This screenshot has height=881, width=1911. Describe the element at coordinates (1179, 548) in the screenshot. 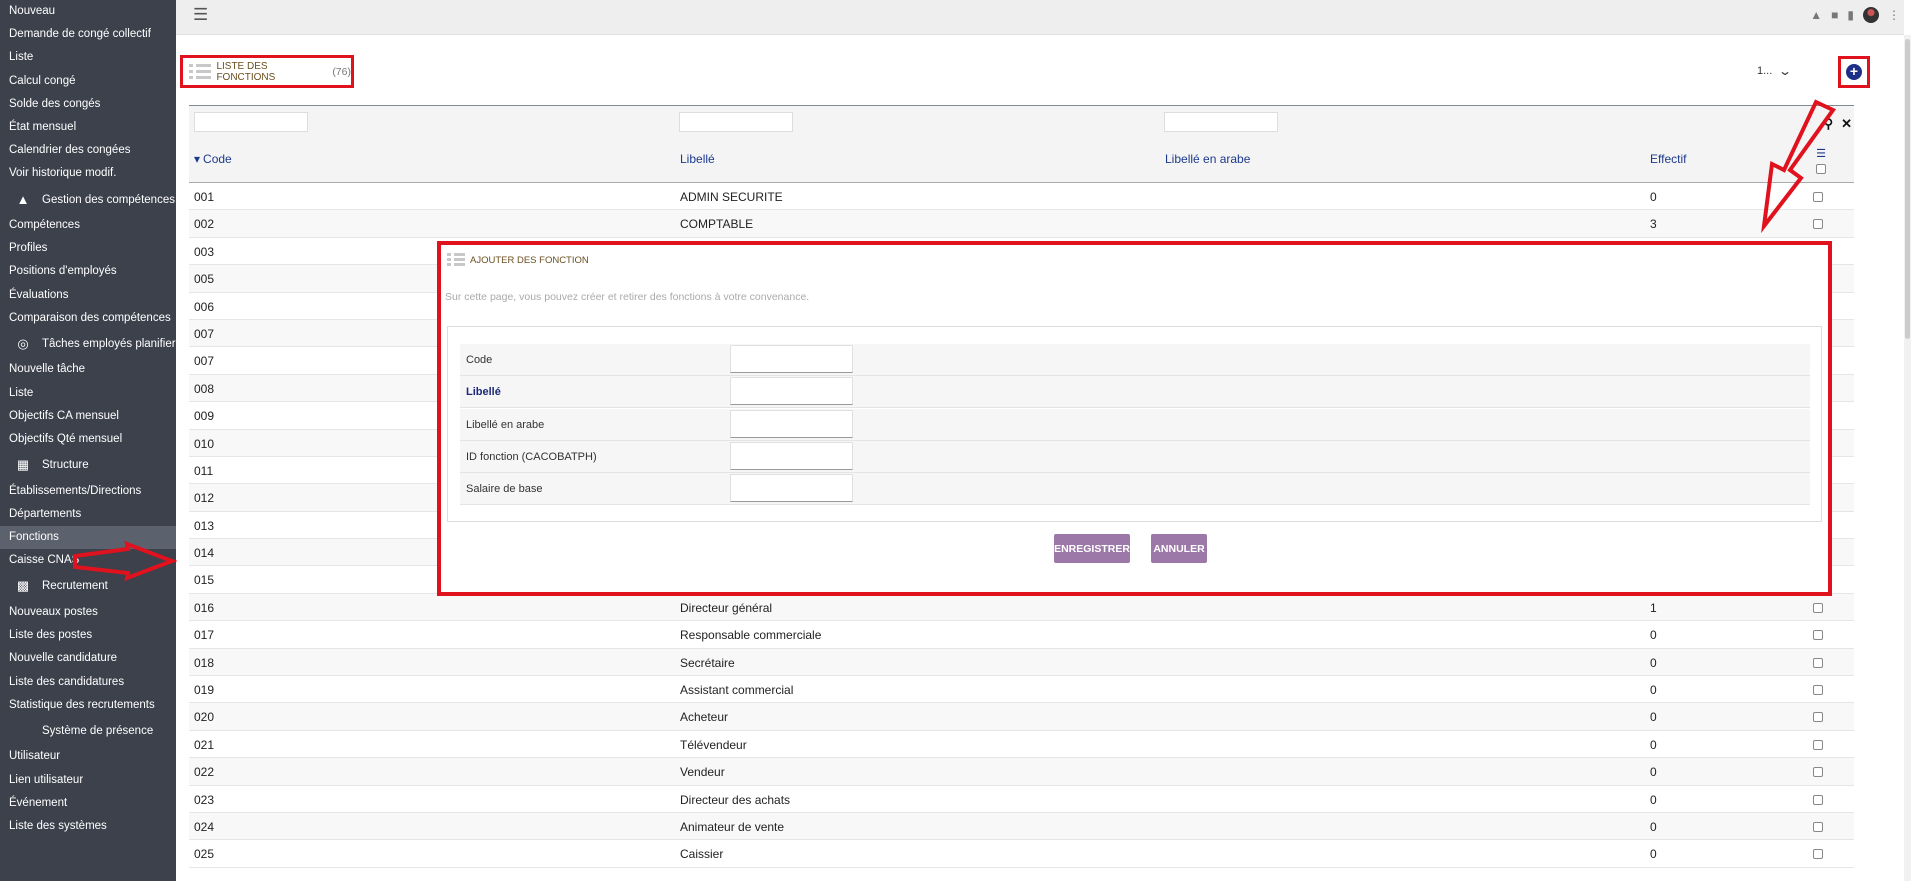

I see `cancel-button: ANNULER` at that location.